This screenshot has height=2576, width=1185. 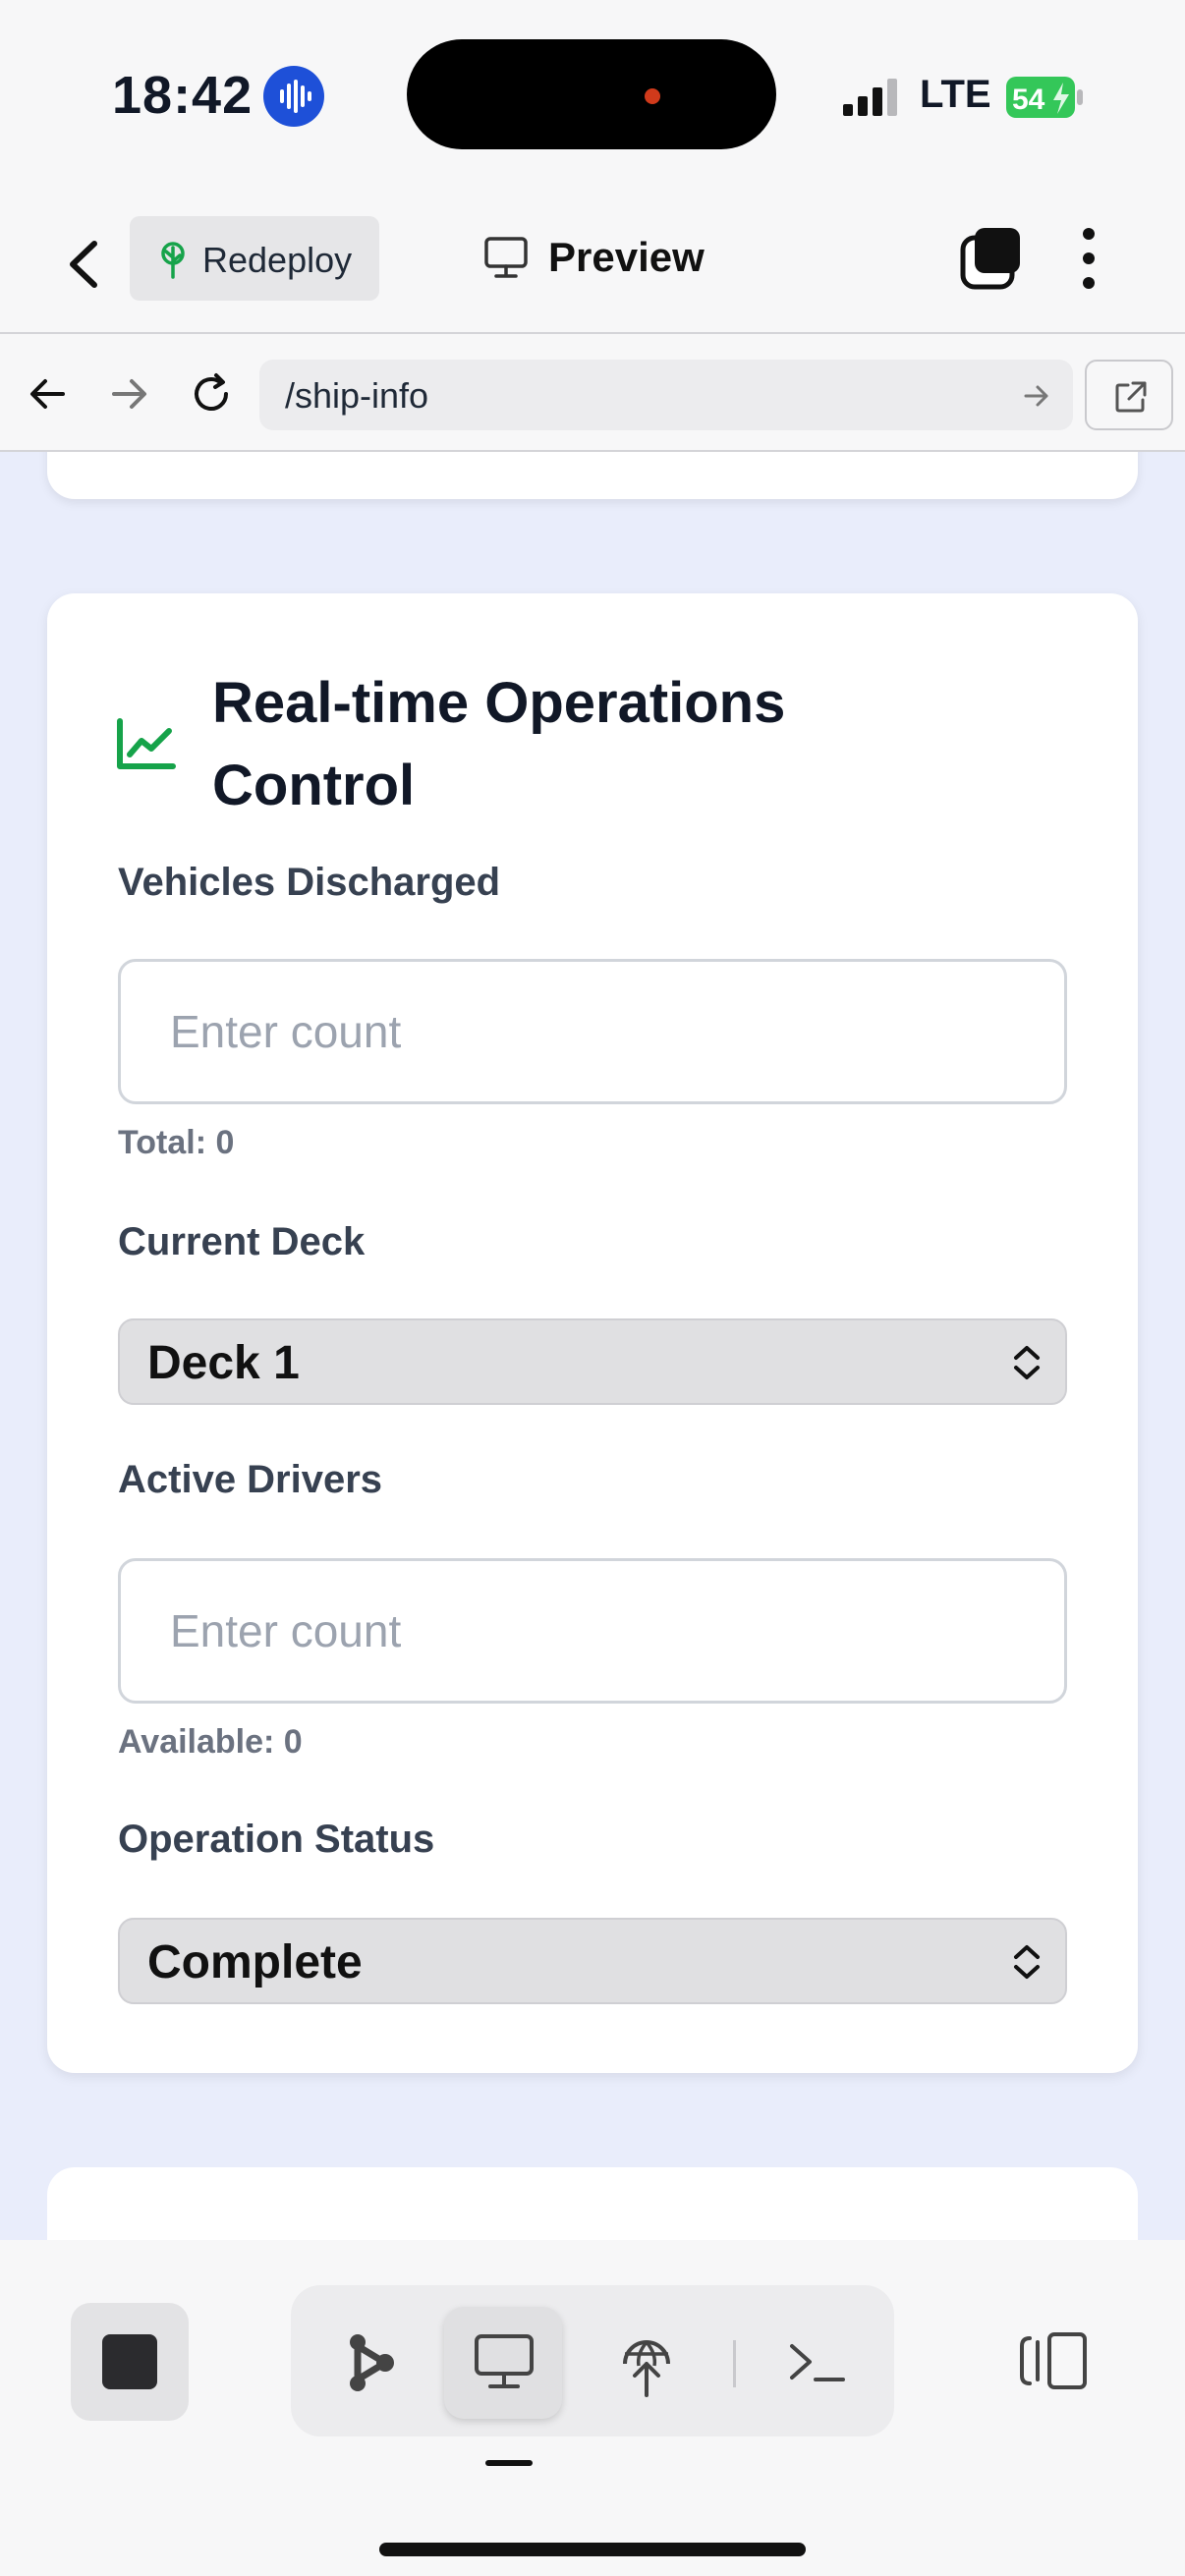 What do you see at coordinates (956, 94) in the screenshot?
I see `network-type: LTE` at bounding box center [956, 94].